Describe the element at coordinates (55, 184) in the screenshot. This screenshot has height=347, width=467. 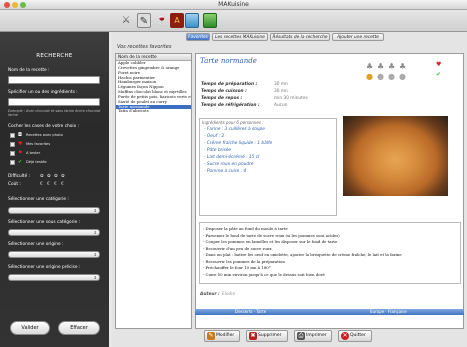
I see `cost-coin-3-icon: €` at that location.